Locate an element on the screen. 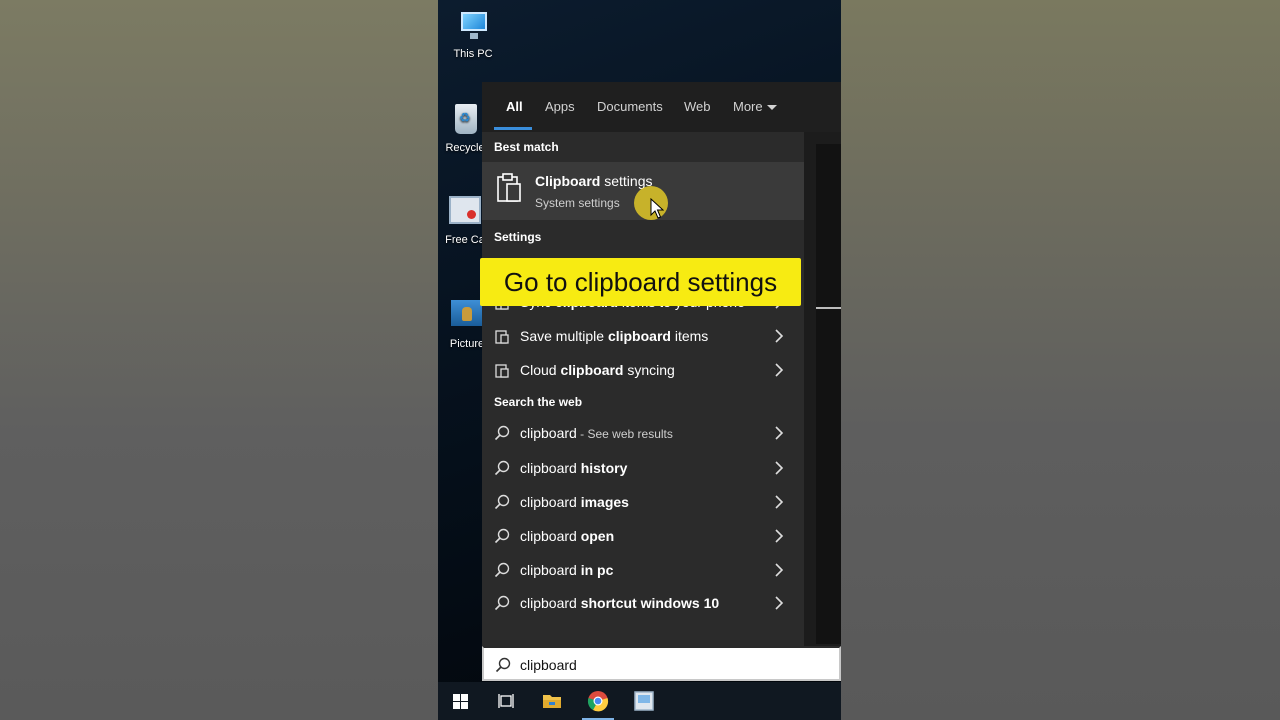  taskbar is located at coordinates (639, 701).